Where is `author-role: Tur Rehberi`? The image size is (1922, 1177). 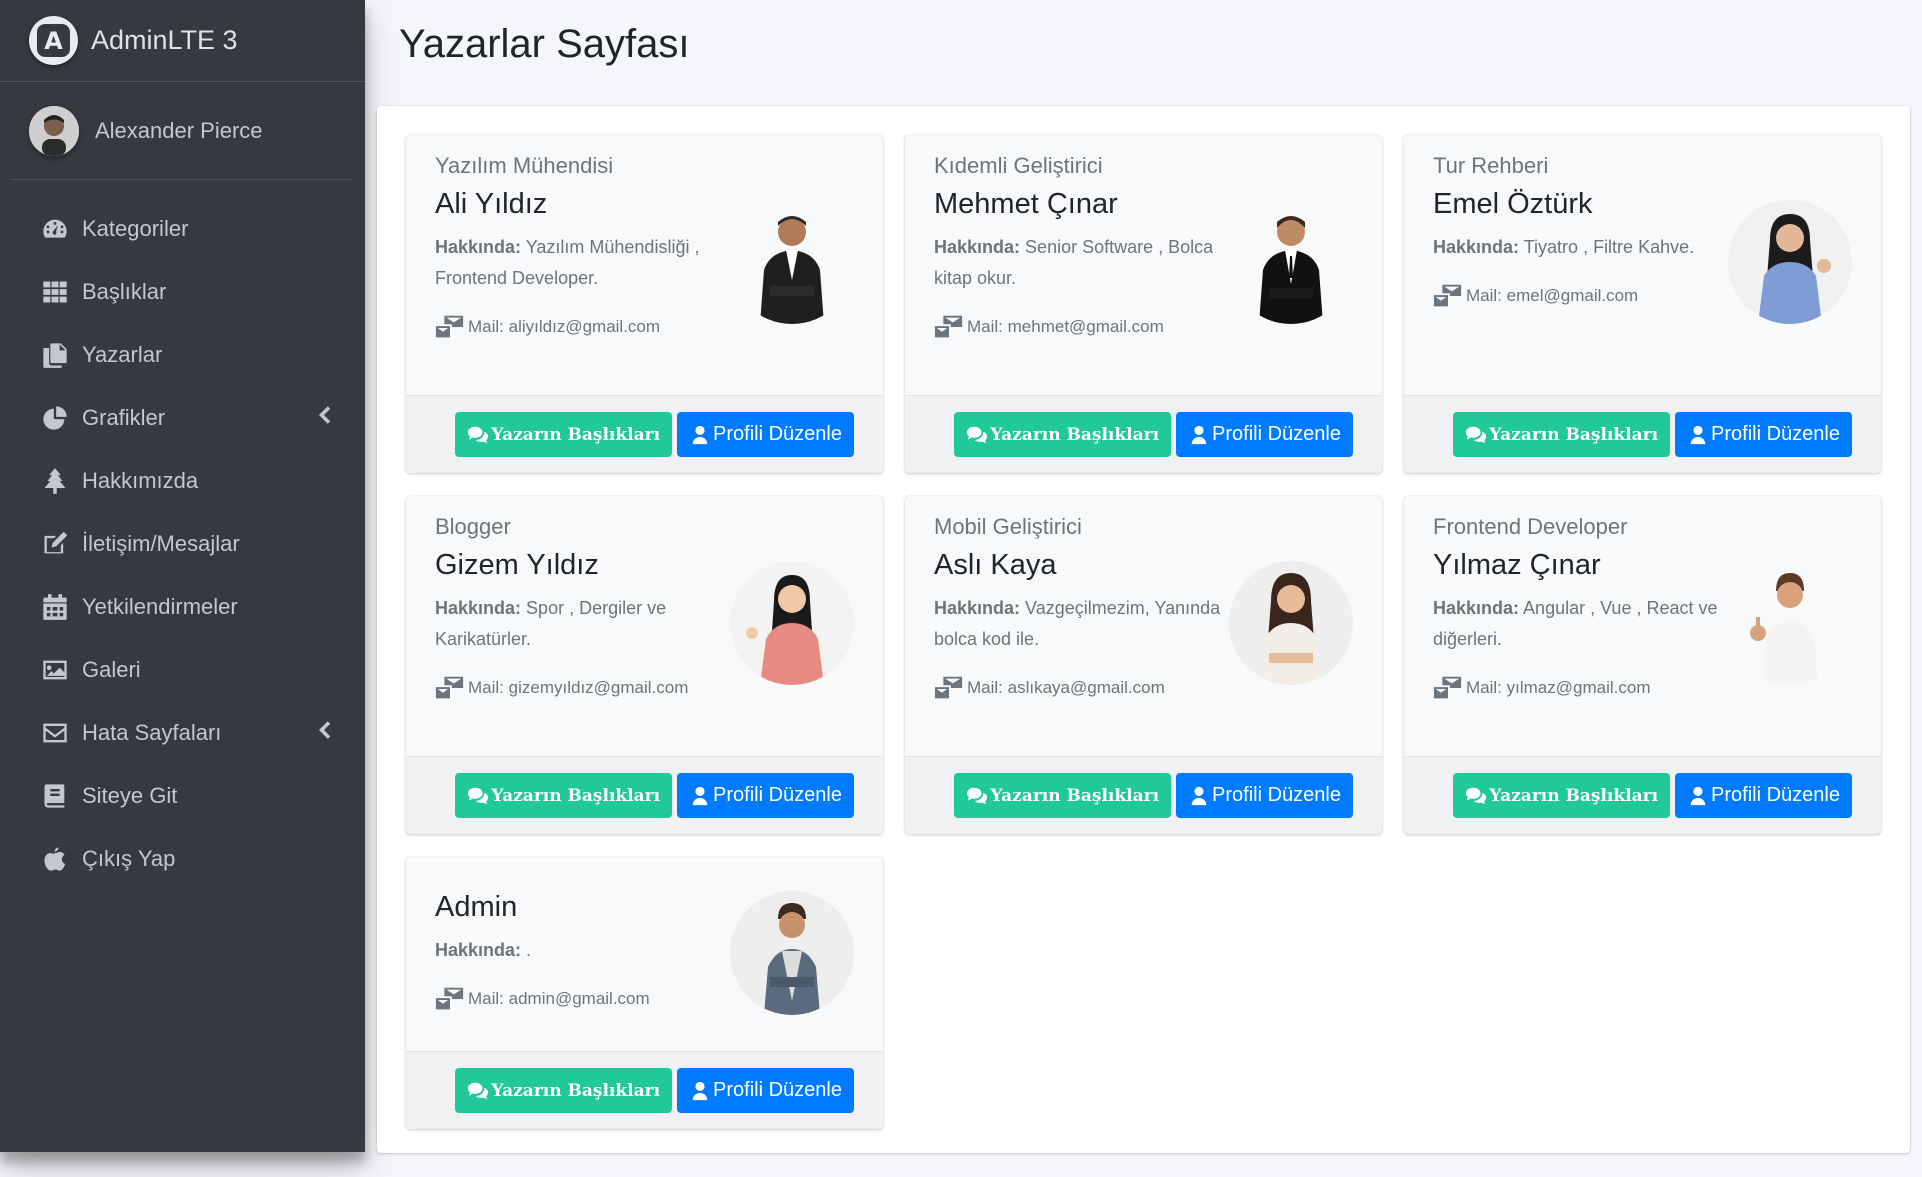 author-role: Tur Rehberi is located at coordinates (1491, 165).